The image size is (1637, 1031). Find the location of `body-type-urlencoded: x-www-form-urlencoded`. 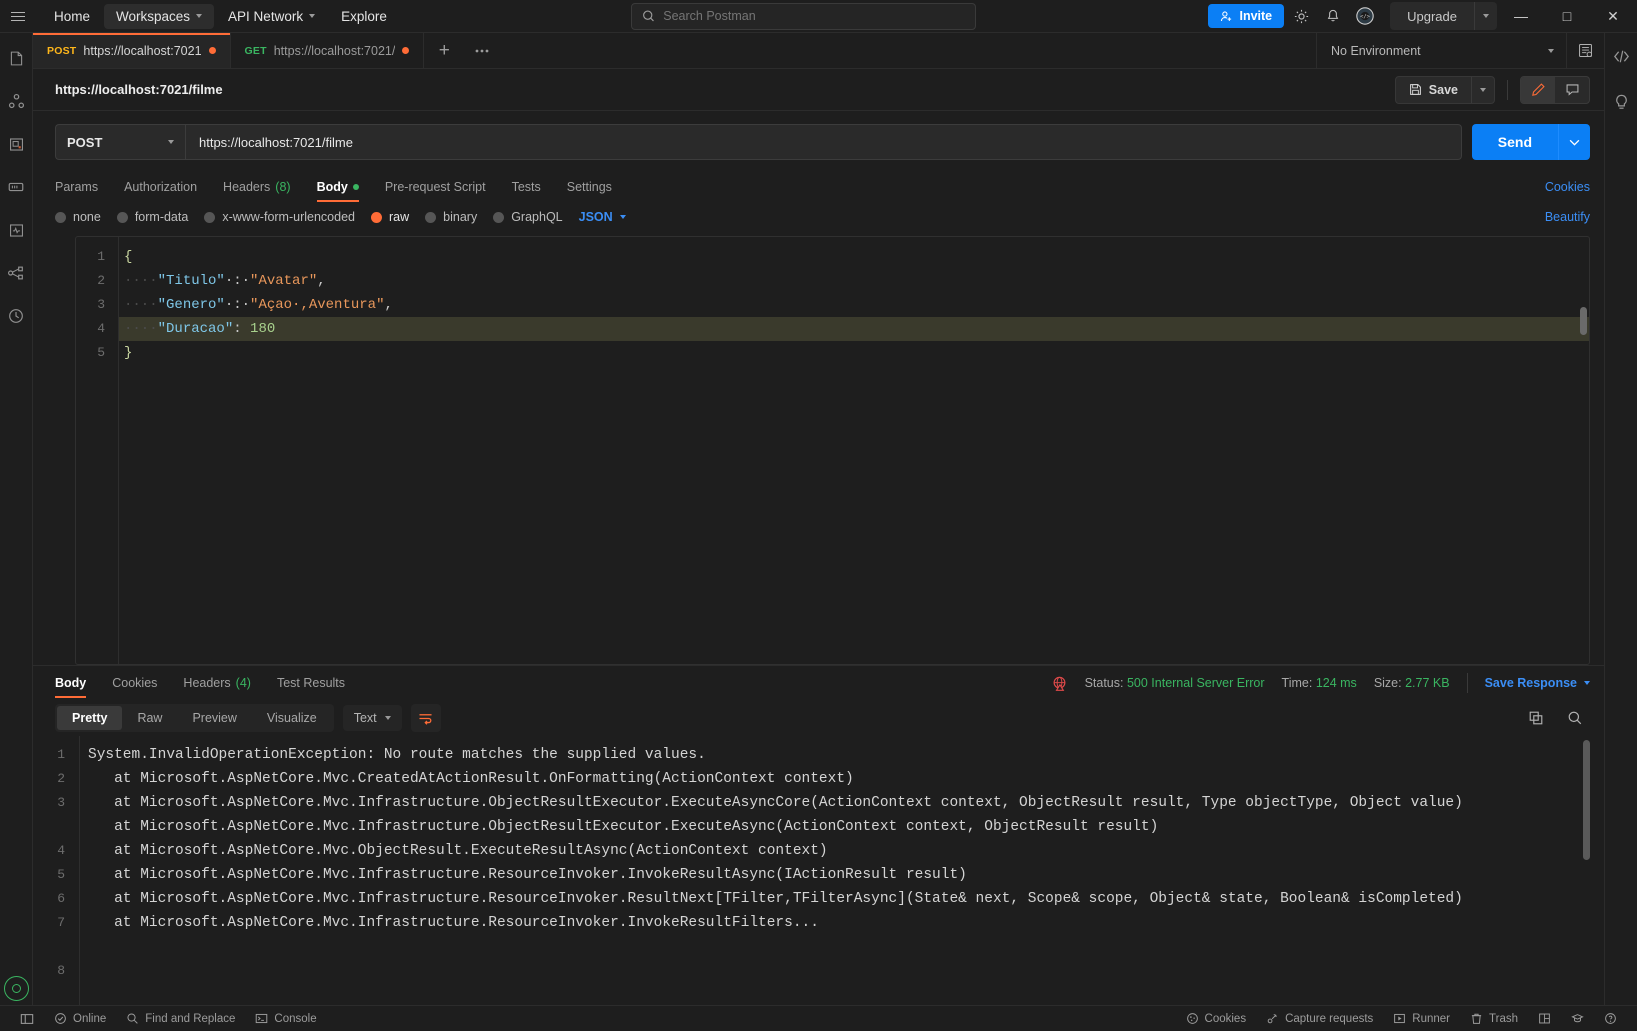

body-type-urlencoded: x-www-form-urlencoded is located at coordinates (279, 217).